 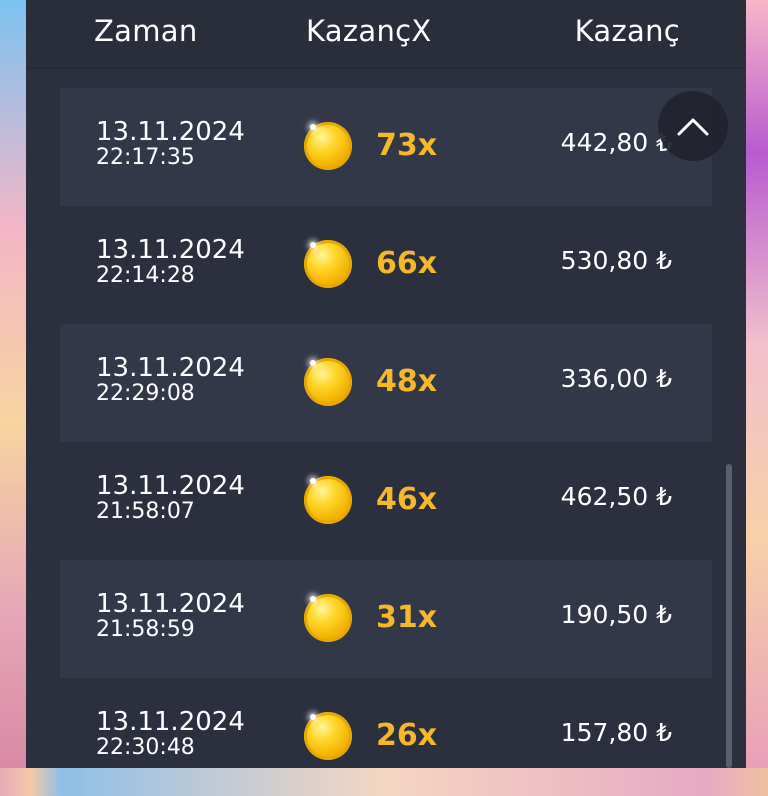 What do you see at coordinates (616, 496) in the screenshot?
I see `row-win: 462,50 ₺` at bounding box center [616, 496].